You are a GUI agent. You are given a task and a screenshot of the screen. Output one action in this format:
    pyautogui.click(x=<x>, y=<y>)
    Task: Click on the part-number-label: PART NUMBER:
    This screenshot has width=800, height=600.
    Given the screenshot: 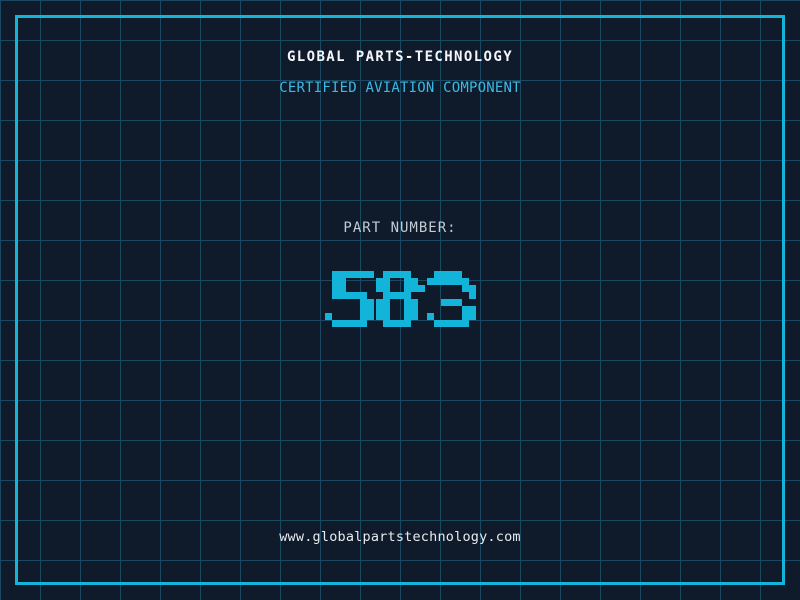 What is the action you would take?
    pyautogui.click(x=400, y=228)
    